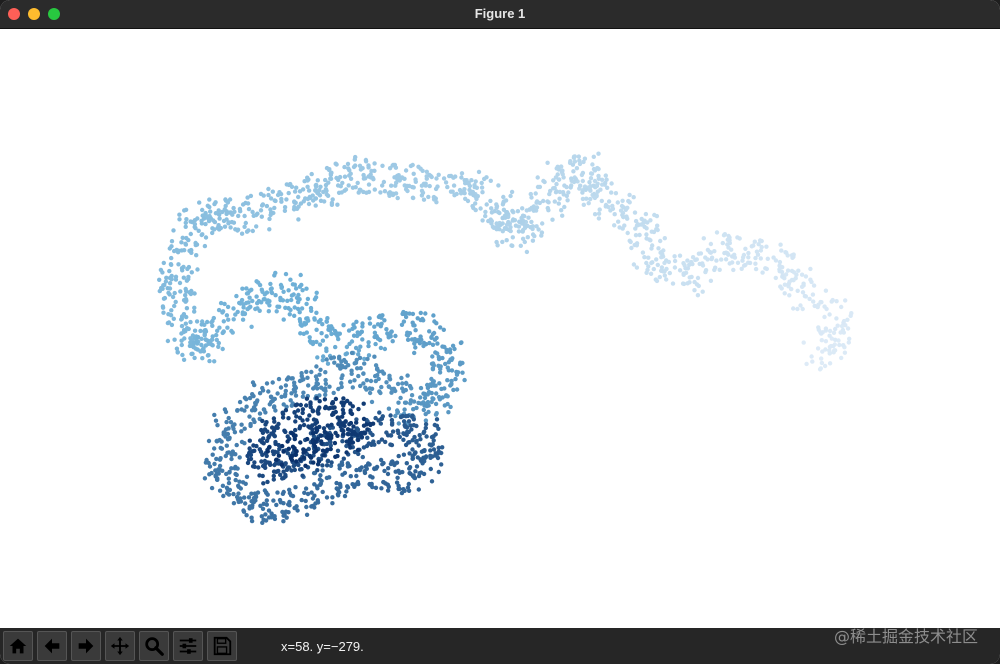 The height and width of the screenshot is (664, 1000). What do you see at coordinates (86, 646) in the screenshot?
I see `forward-button` at bounding box center [86, 646].